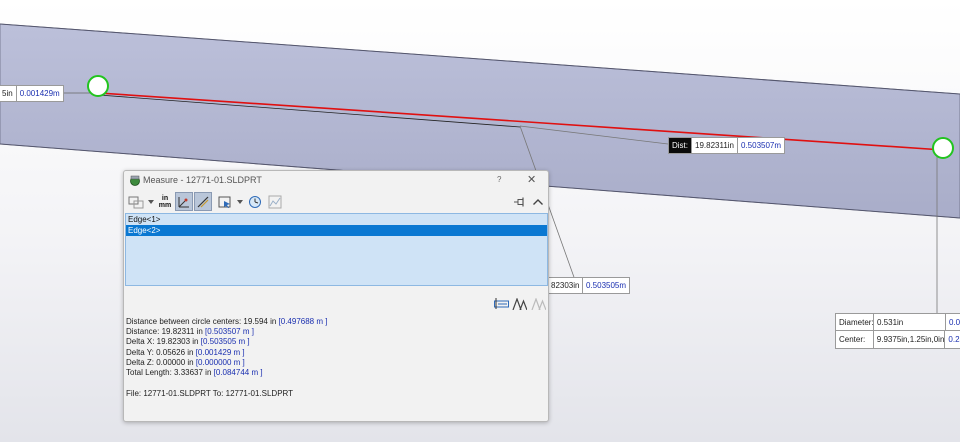  I want to click on projection-icon, so click(224, 202).